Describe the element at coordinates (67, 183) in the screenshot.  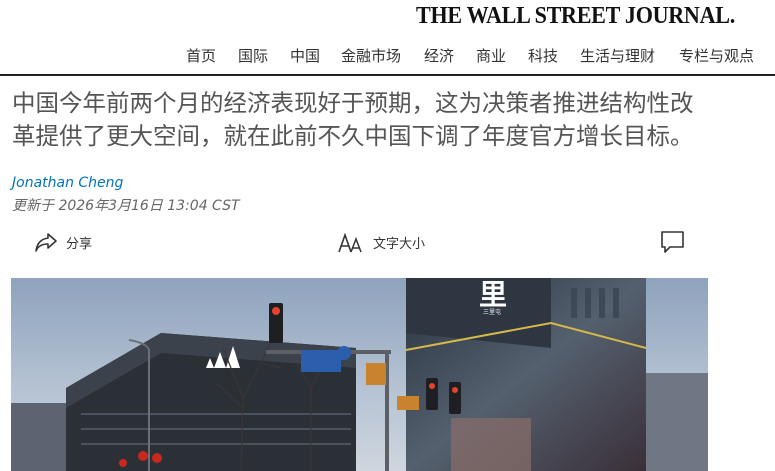
I see `author-link: Jonathan Cheng` at that location.